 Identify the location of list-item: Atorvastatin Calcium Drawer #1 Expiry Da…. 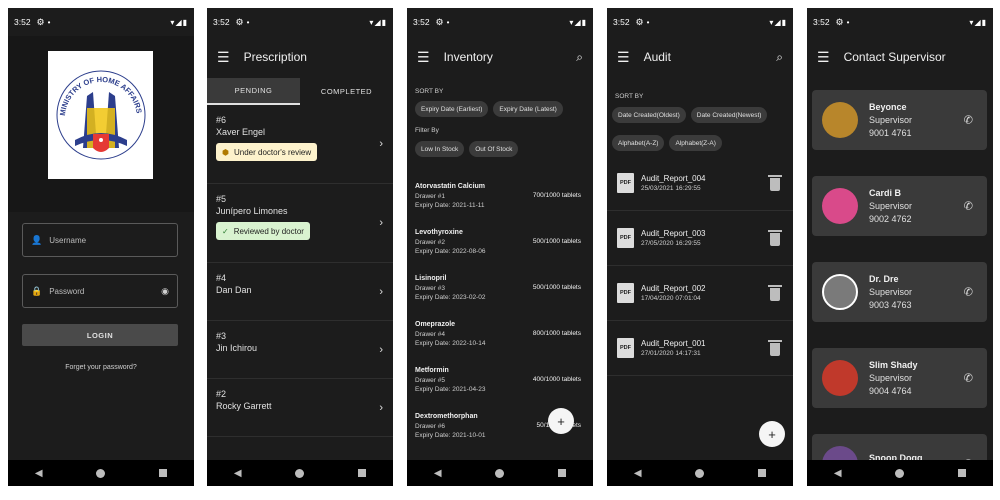
(500, 206).